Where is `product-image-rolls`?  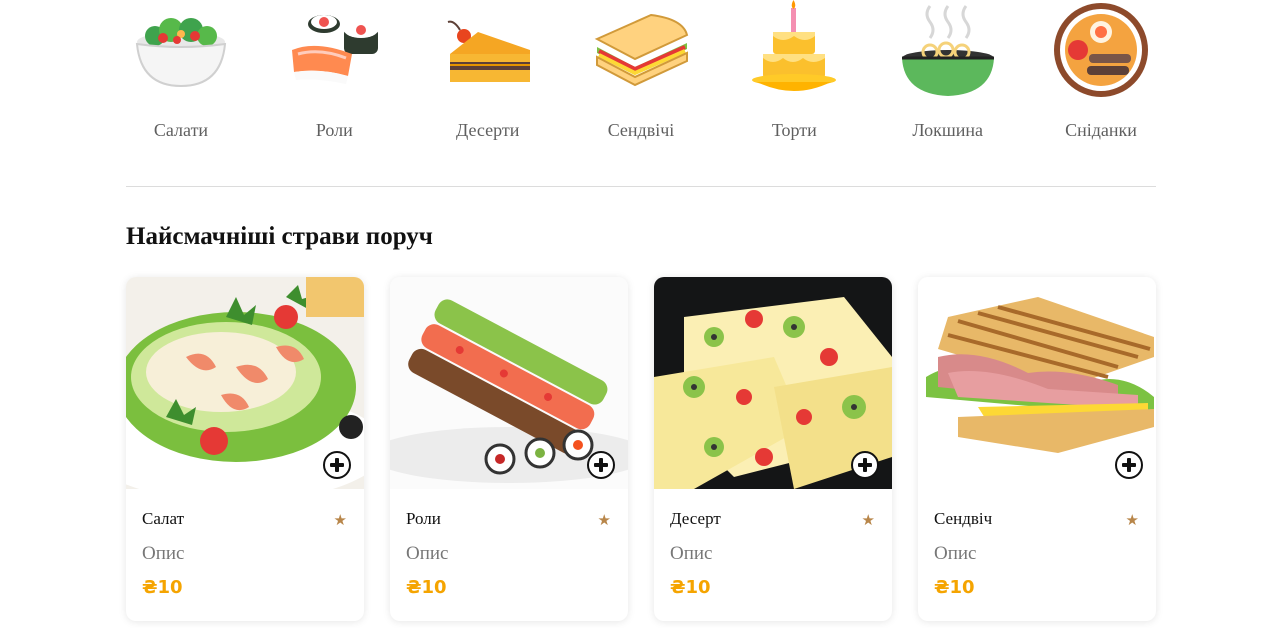 product-image-rolls is located at coordinates (509, 383).